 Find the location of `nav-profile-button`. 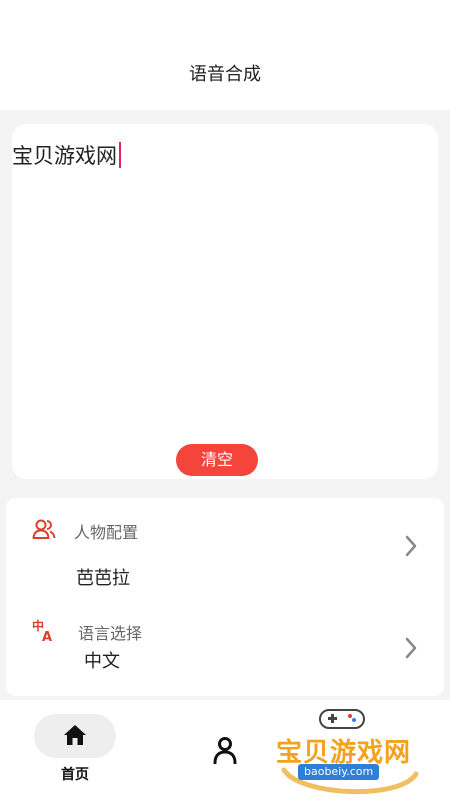

nav-profile-button is located at coordinates (225, 752).